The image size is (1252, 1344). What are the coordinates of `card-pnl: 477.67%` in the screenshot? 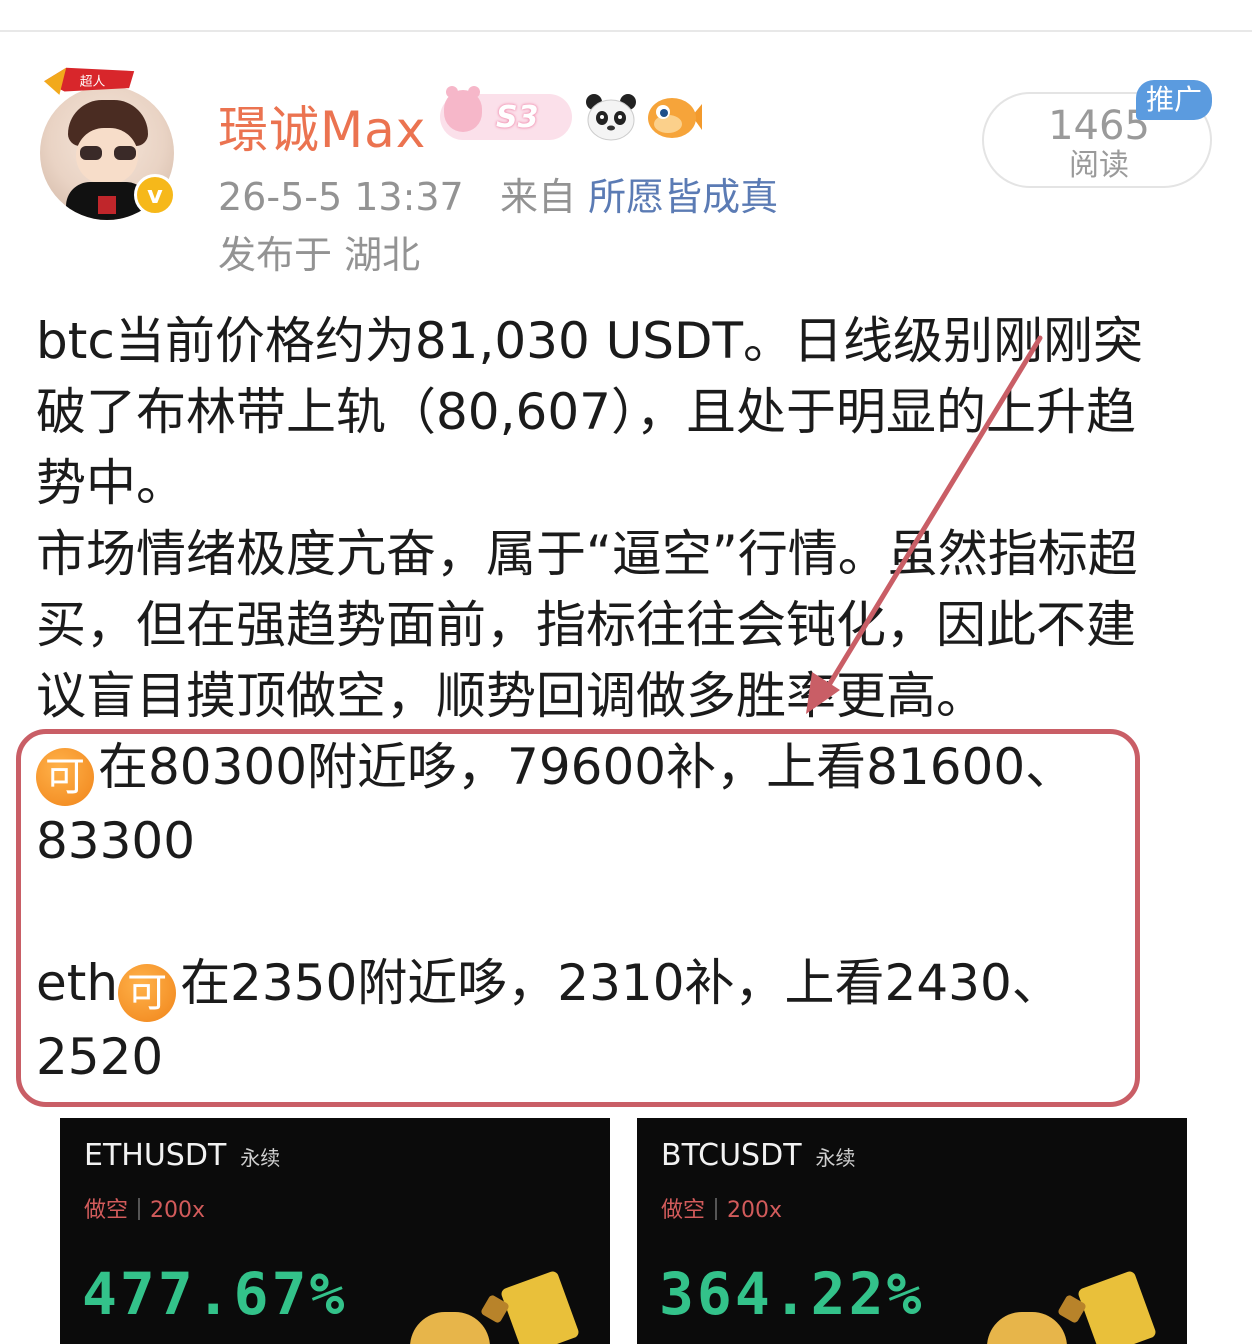 It's located at (215, 1294).